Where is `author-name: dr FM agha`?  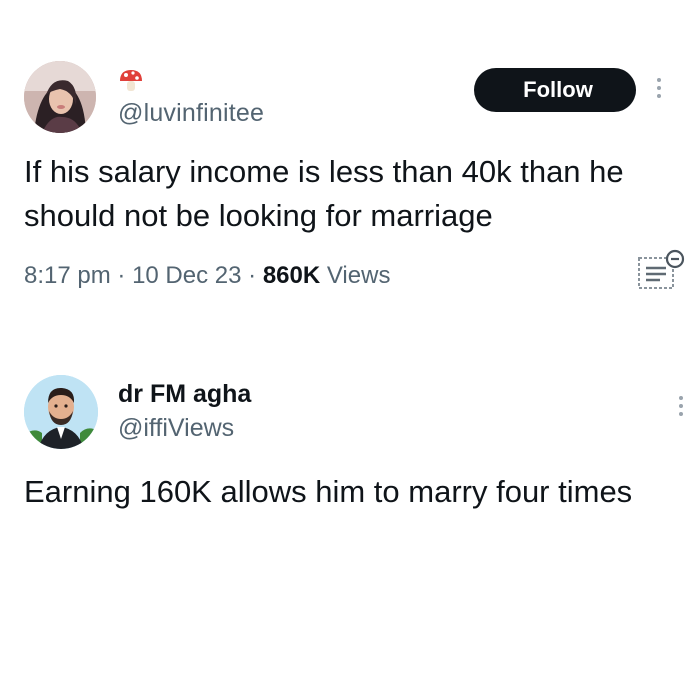 author-name: dr FM agha is located at coordinates (184, 394).